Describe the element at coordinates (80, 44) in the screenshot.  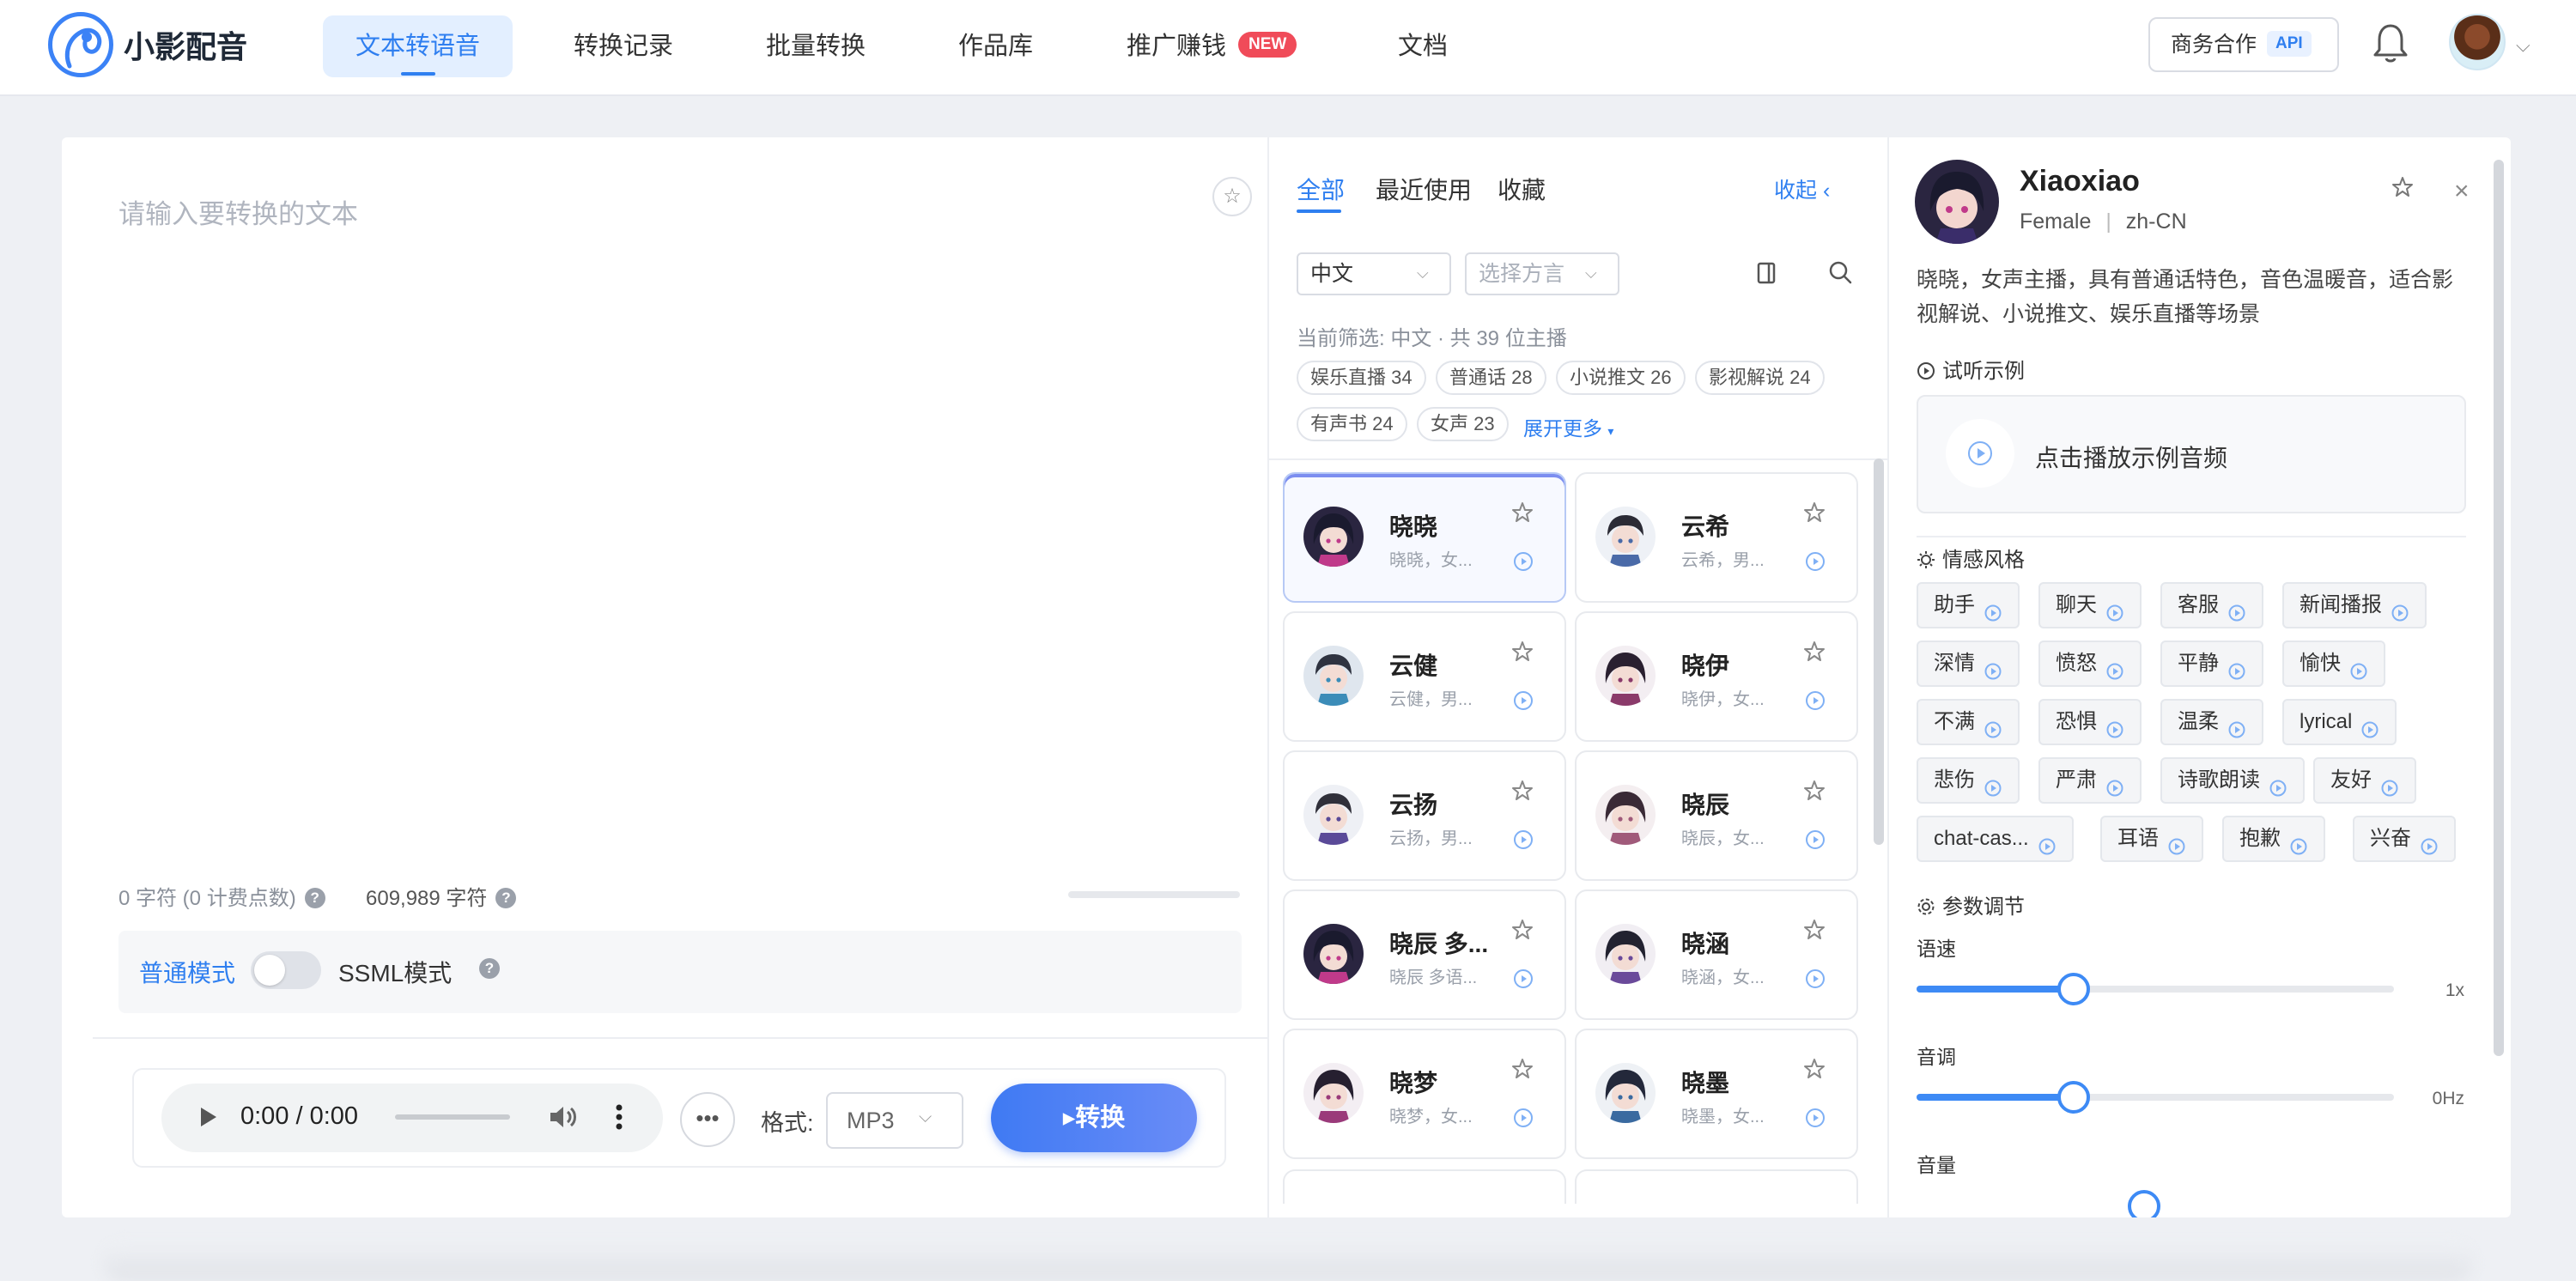
I see `logo-icon` at that location.